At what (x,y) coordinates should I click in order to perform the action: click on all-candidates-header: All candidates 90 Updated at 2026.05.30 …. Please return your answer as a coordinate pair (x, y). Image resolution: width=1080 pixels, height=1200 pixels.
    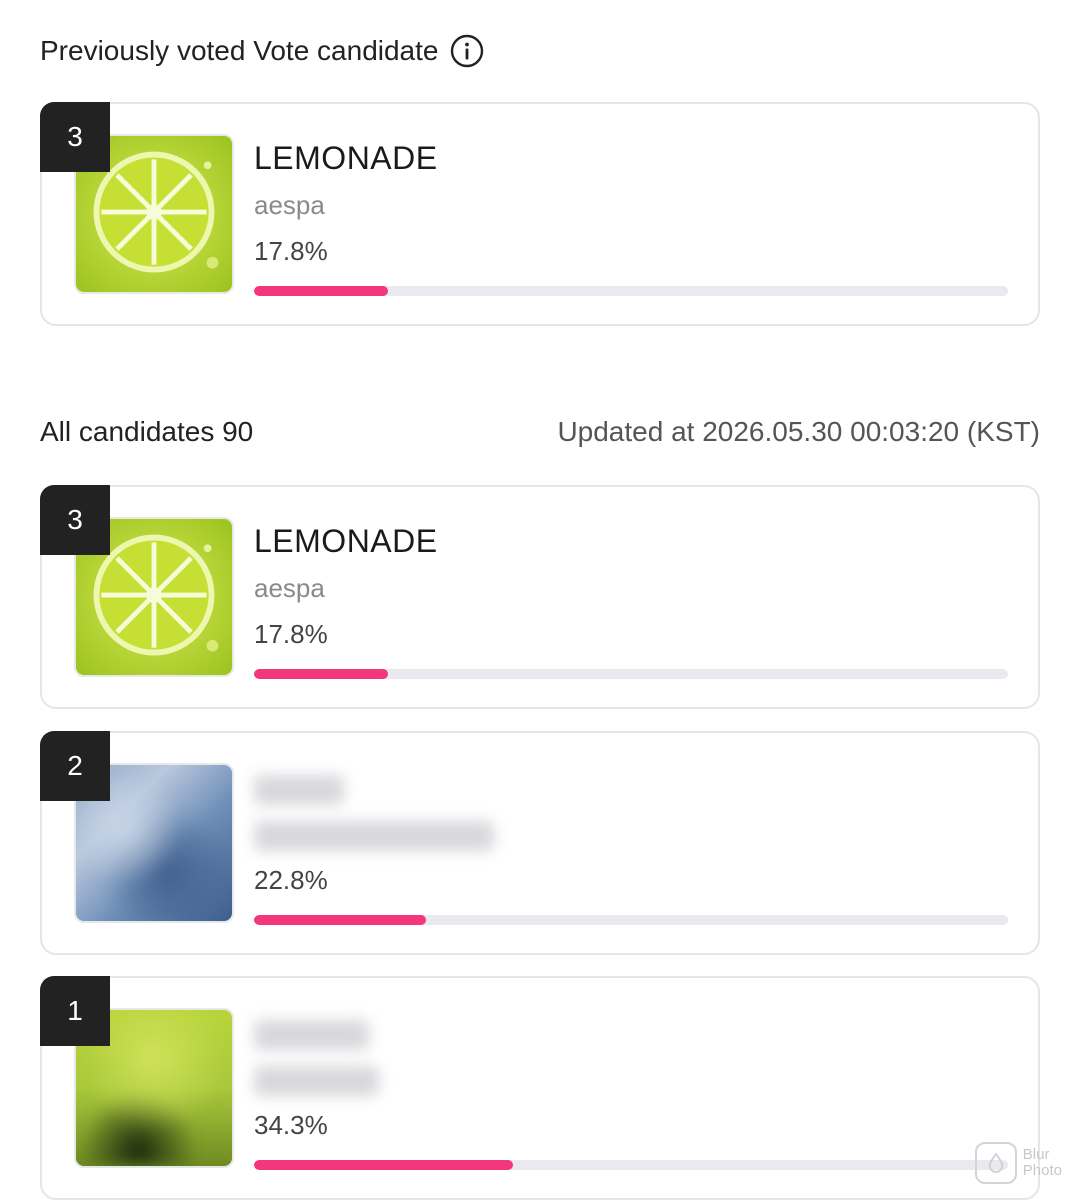
    Looking at the image, I should click on (540, 432).